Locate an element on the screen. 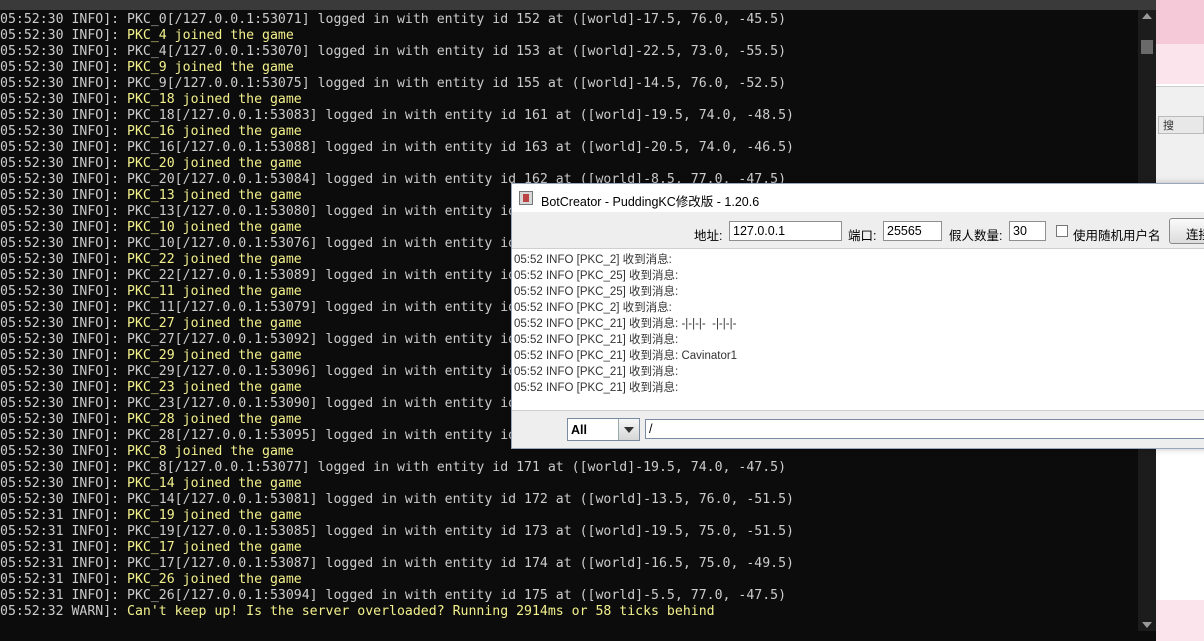 The width and height of the screenshot is (1204, 641). console-line-message: PKC_9 joined the game is located at coordinates (210, 67).